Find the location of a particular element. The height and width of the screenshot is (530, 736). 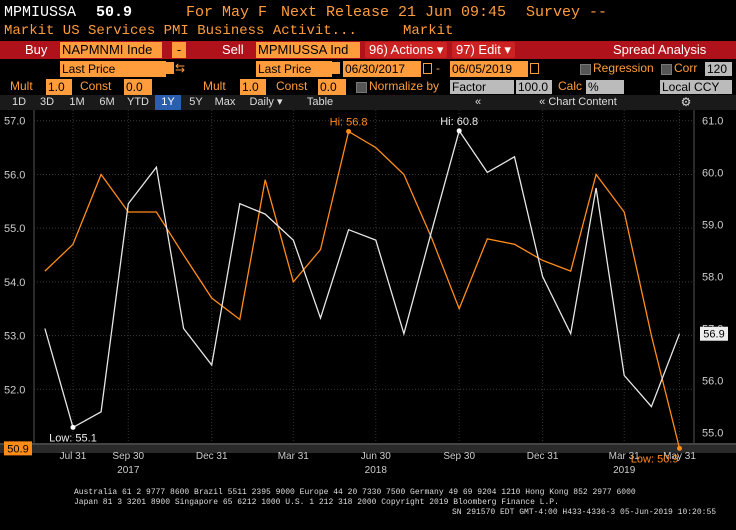

corr-checkbox is located at coordinates (666, 69).